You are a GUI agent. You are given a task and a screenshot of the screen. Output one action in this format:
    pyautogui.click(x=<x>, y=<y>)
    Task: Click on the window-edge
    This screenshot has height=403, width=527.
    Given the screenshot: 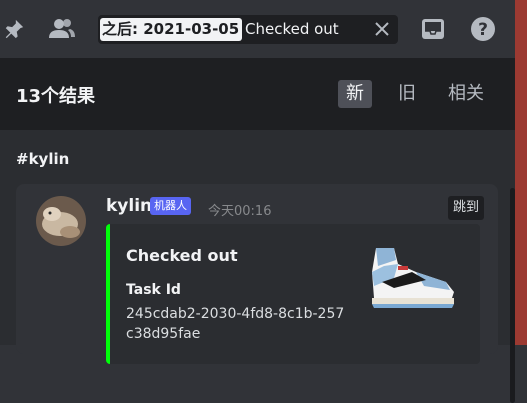 What is the action you would take?
    pyautogui.click(x=521, y=172)
    